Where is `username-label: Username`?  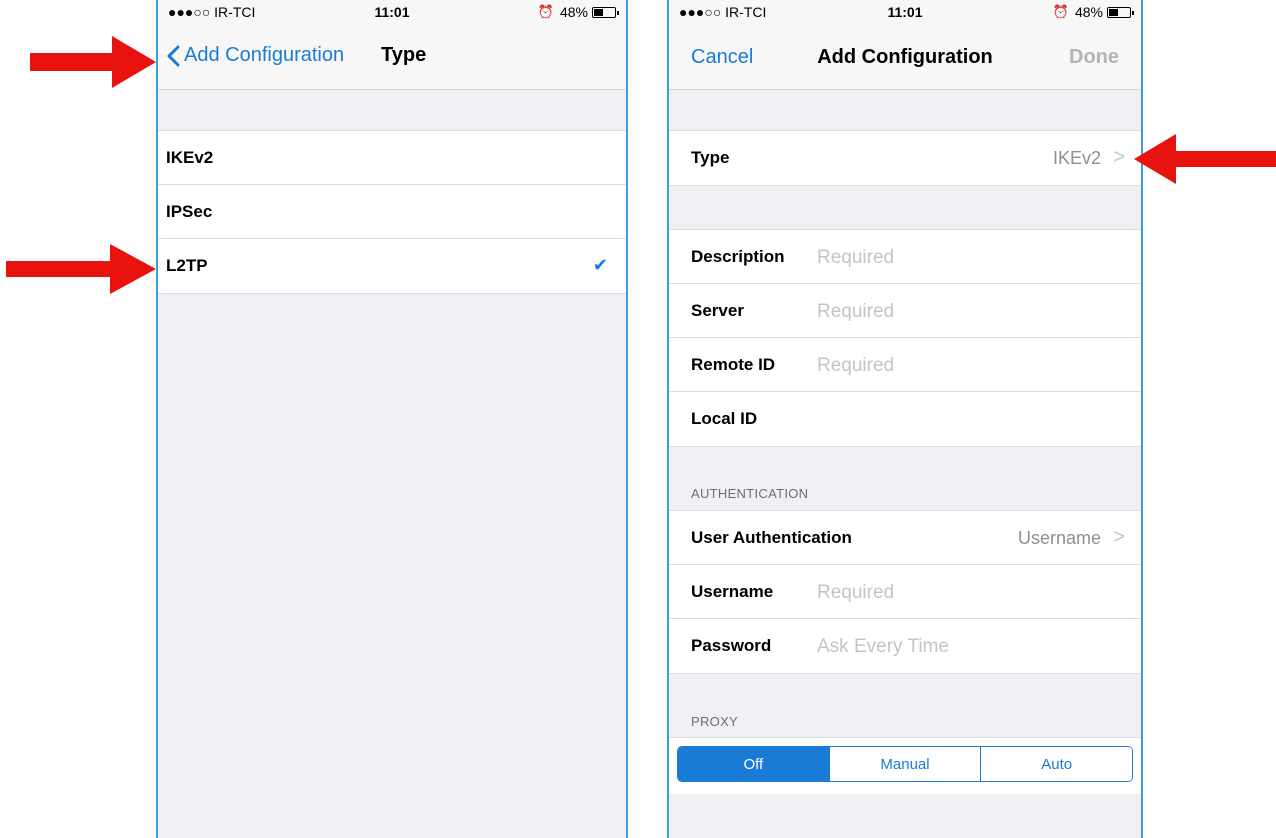
username-label: Username is located at coordinates (732, 591).